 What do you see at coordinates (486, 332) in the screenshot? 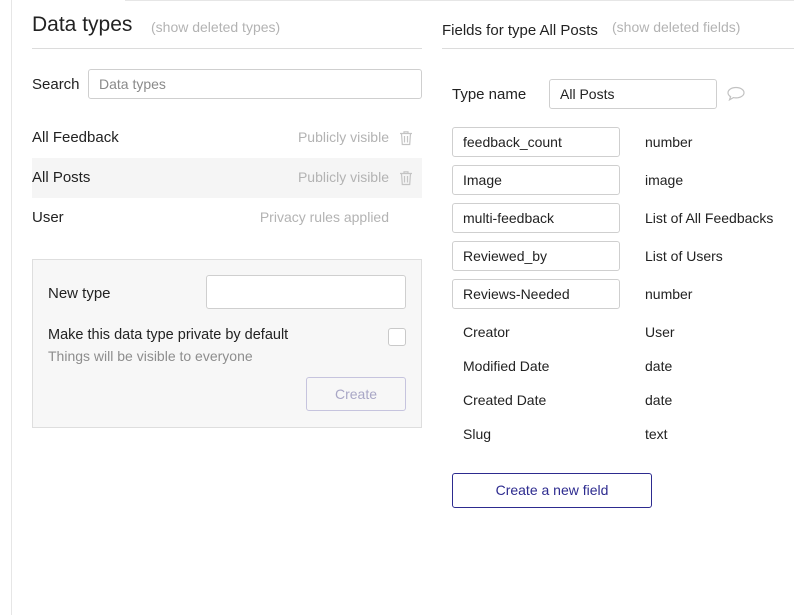
I see `builtin-field-name: Creator` at bounding box center [486, 332].